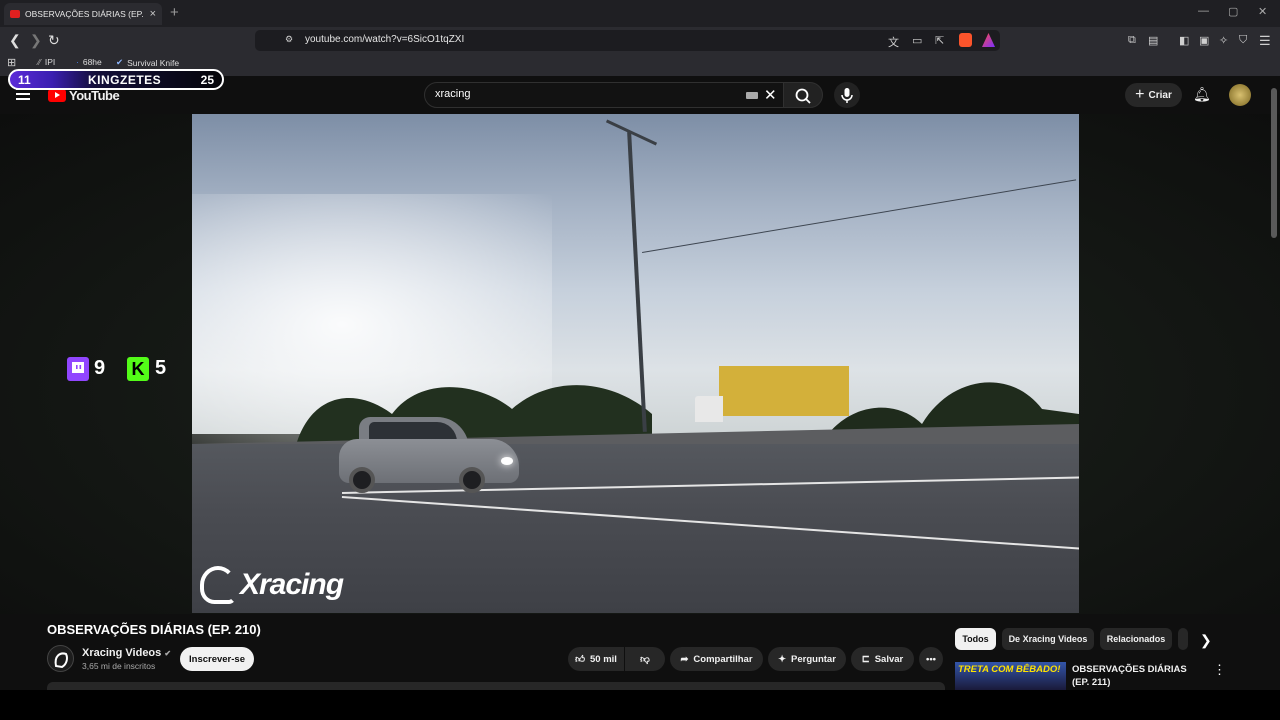 The height and width of the screenshot is (720, 1280). I want to click on kick-icon: K, so click(138, 369).